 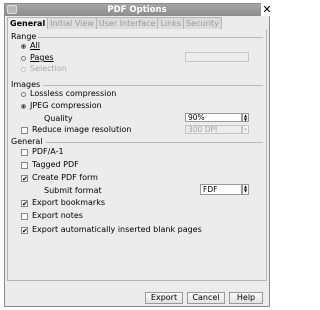 What do you see at coordinates (246, 298) in the screenshot?
I see `help-button: Help` at bounding box center [246, 298].